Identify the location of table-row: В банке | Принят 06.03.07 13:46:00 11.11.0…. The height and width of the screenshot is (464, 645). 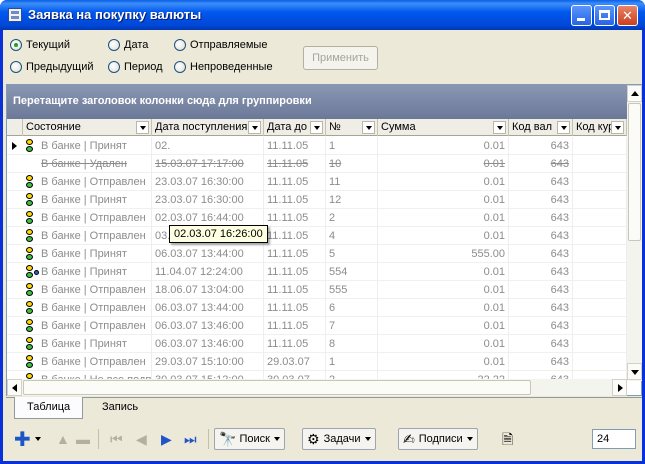
(317, 344).